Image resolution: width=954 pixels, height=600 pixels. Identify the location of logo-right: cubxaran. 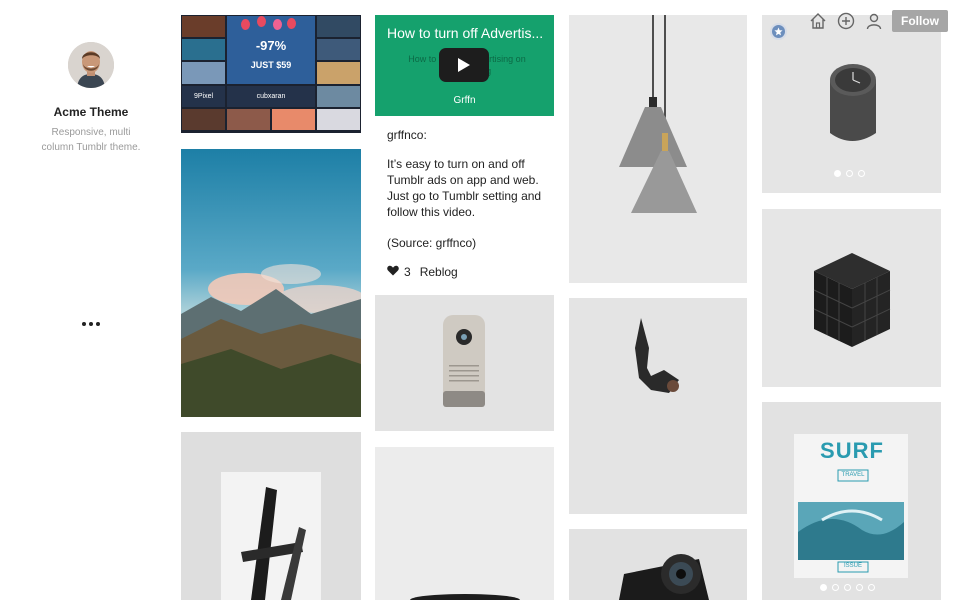
(271, 96).